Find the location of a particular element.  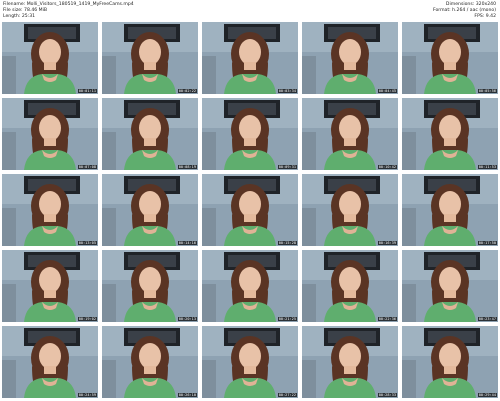

video-thumbnail: 00:11:53 is located at coordinates (450, 134).